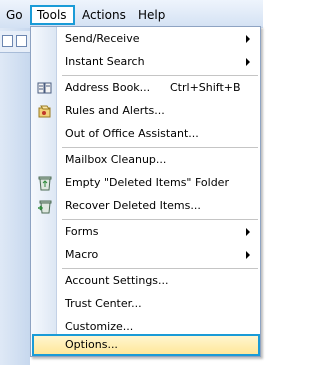 This screenshot has width=320, height=365. I want to click on menu-go: Go, so click(14, 15).